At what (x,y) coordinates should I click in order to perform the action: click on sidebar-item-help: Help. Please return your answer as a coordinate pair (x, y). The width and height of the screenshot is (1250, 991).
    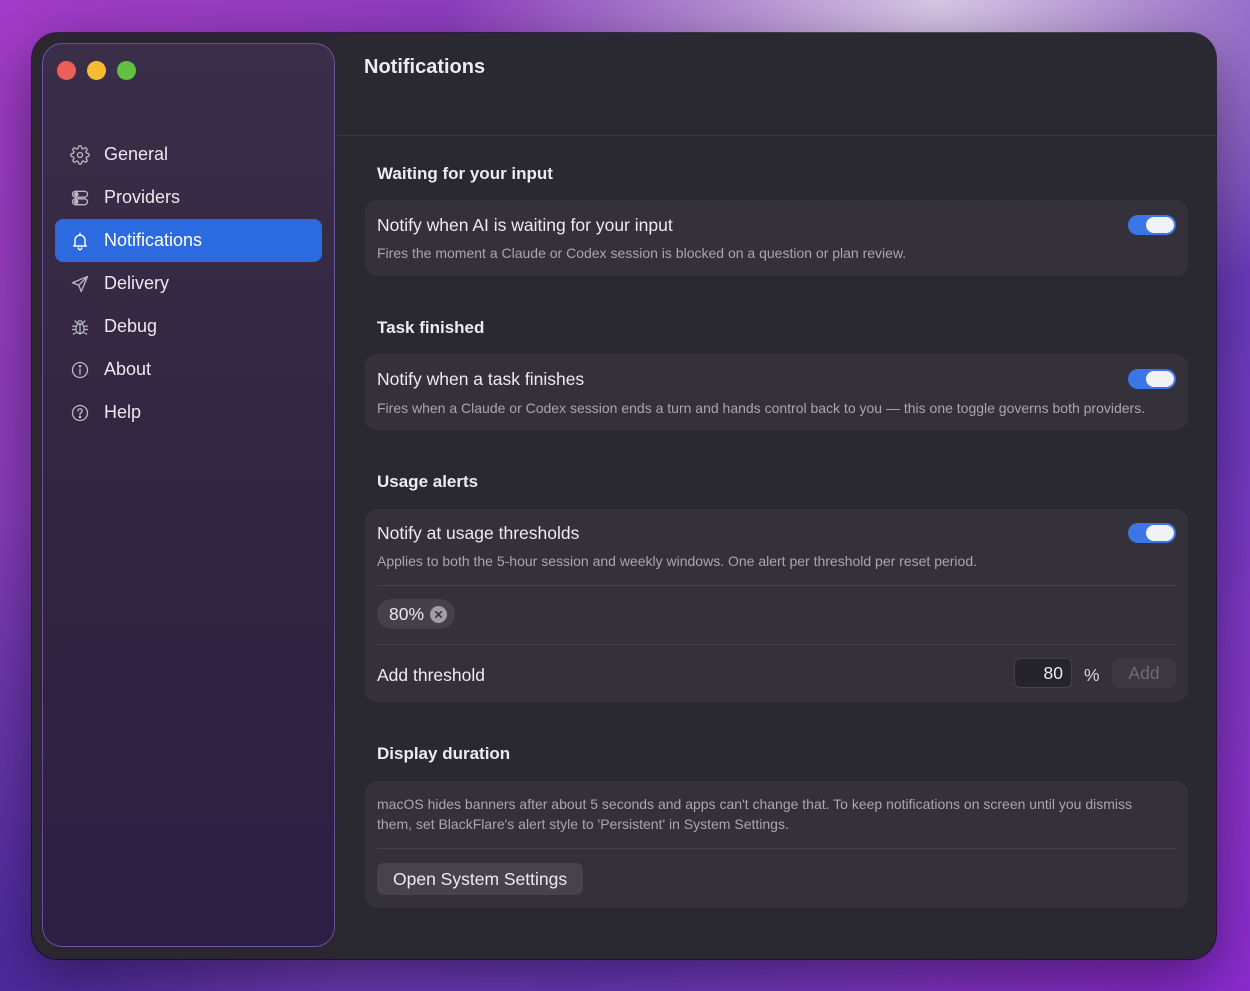
    Looking at the image, I should click on (188, 412).